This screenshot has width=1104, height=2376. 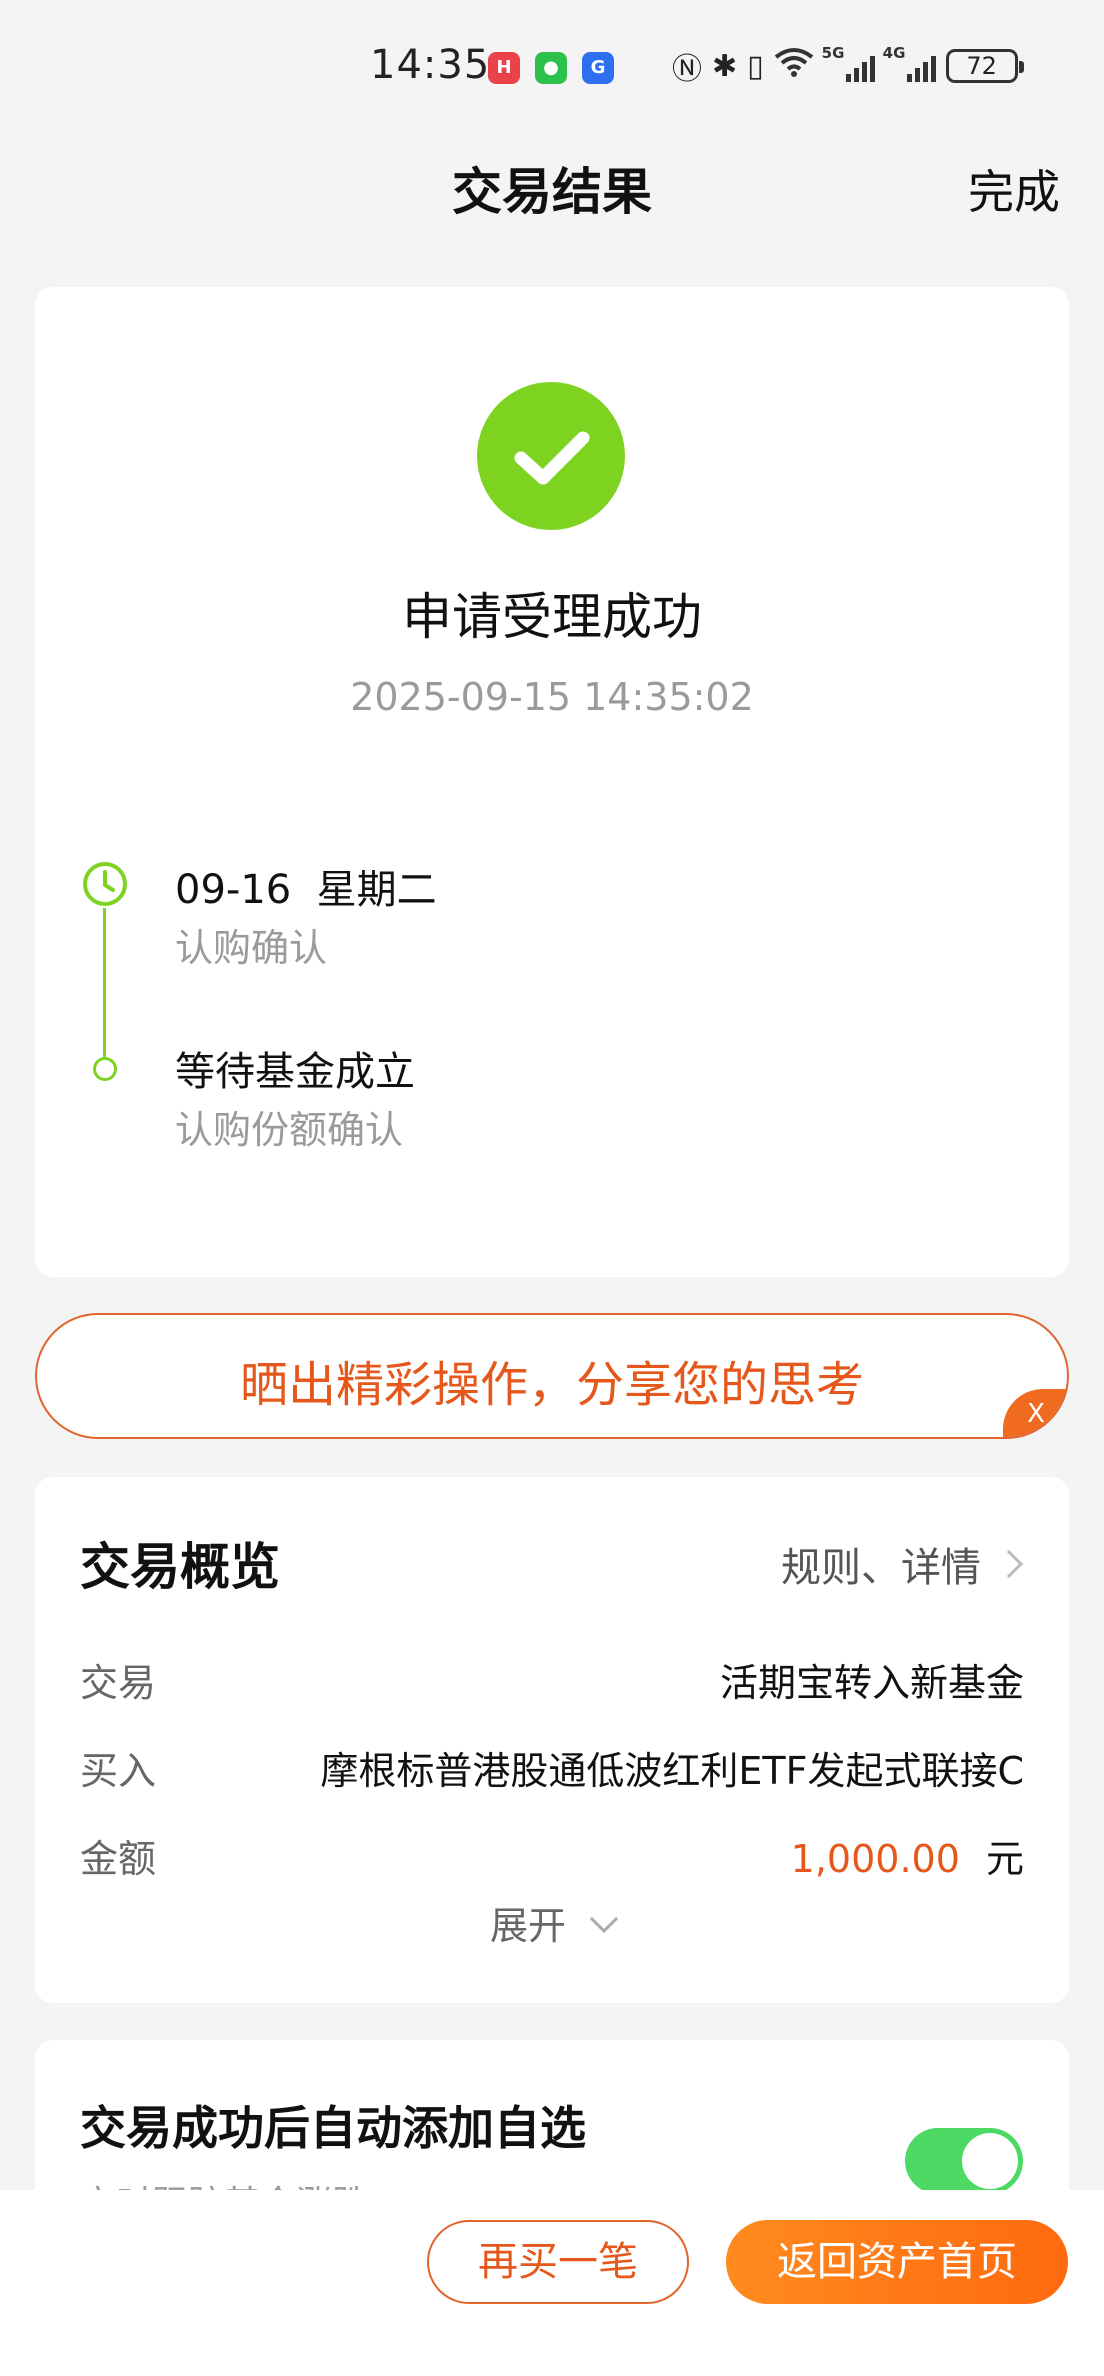 I want to click on page-header: 交易结果 完成, so click(x=552, y=185).